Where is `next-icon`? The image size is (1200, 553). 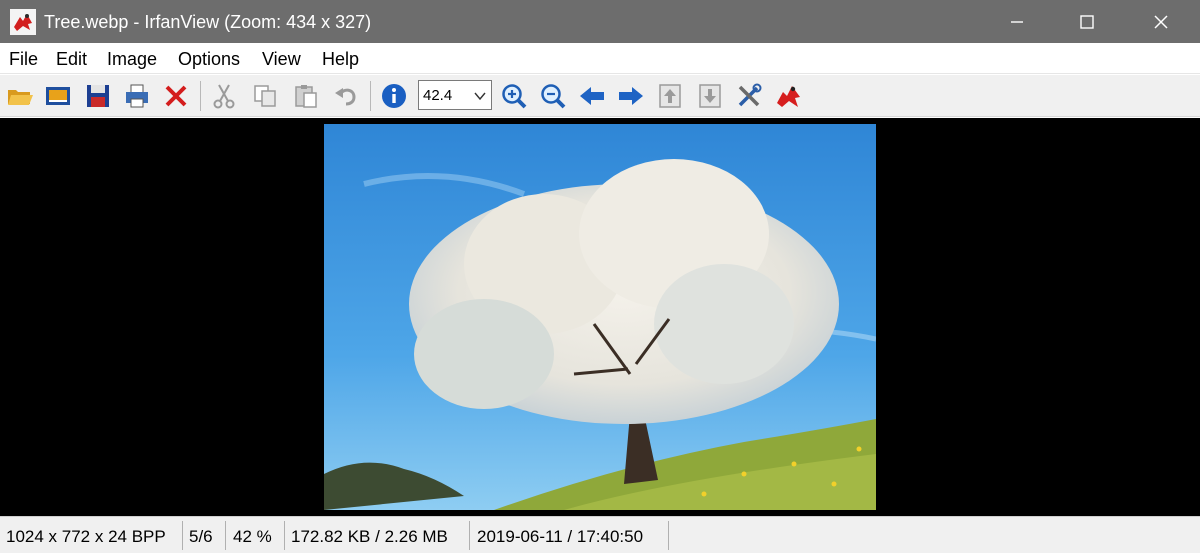
next-icon is located at coordinates (631, 96).